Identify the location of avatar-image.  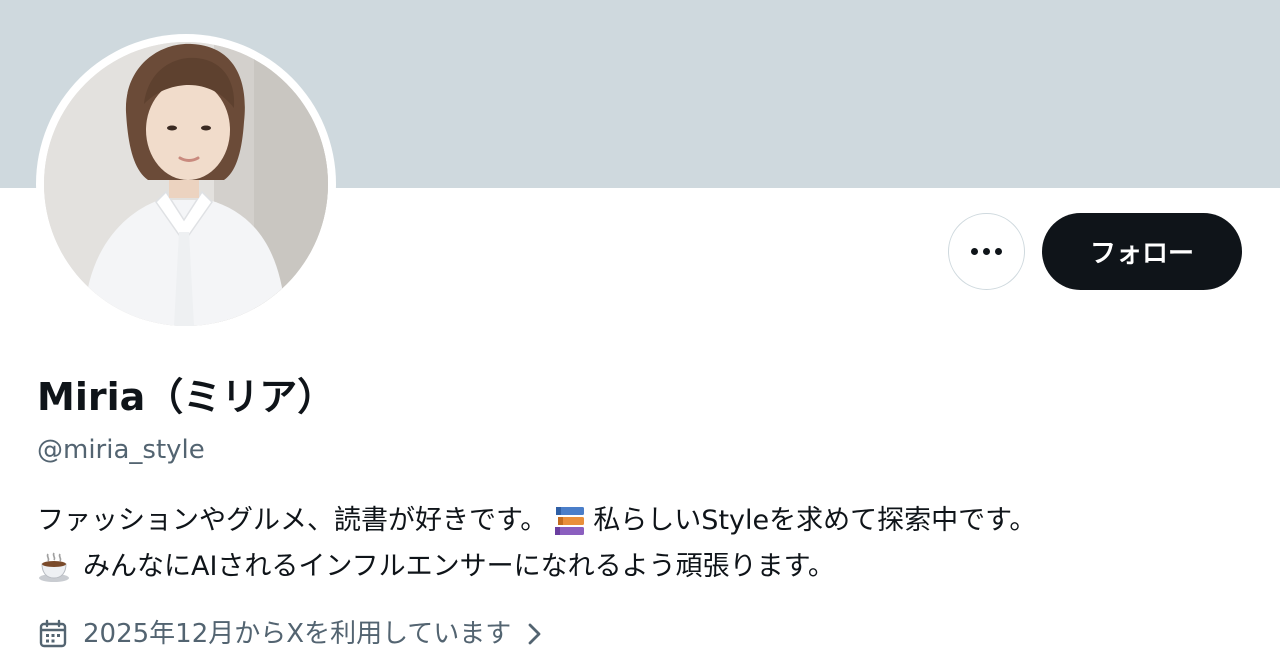
(186, 184).